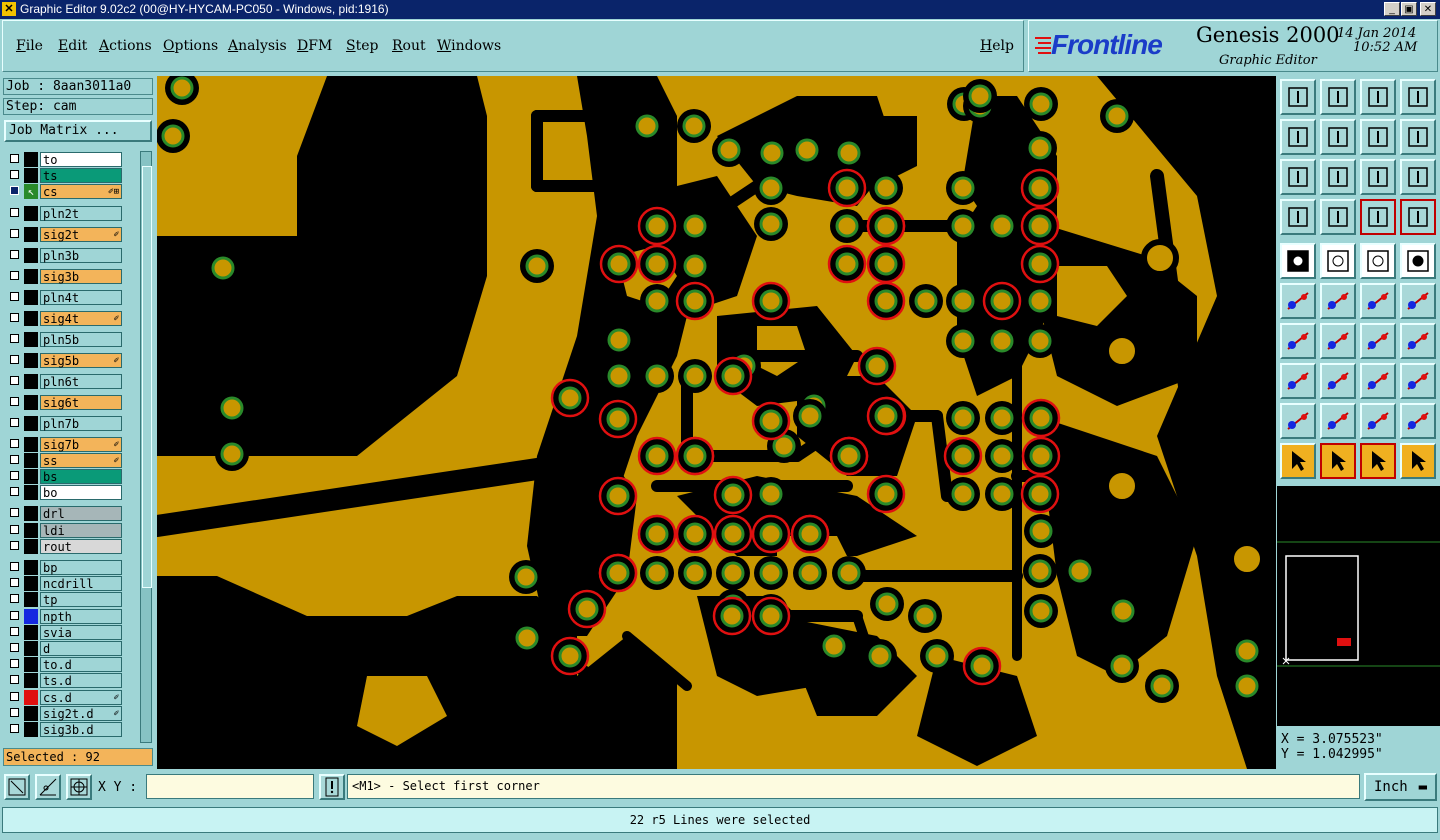 The width and height of the screenshot is (1440, 840). What do you see at coordinates (1298, 261) in the screenshot?
I see `camera-icon` at bounding box center [1298, 261].